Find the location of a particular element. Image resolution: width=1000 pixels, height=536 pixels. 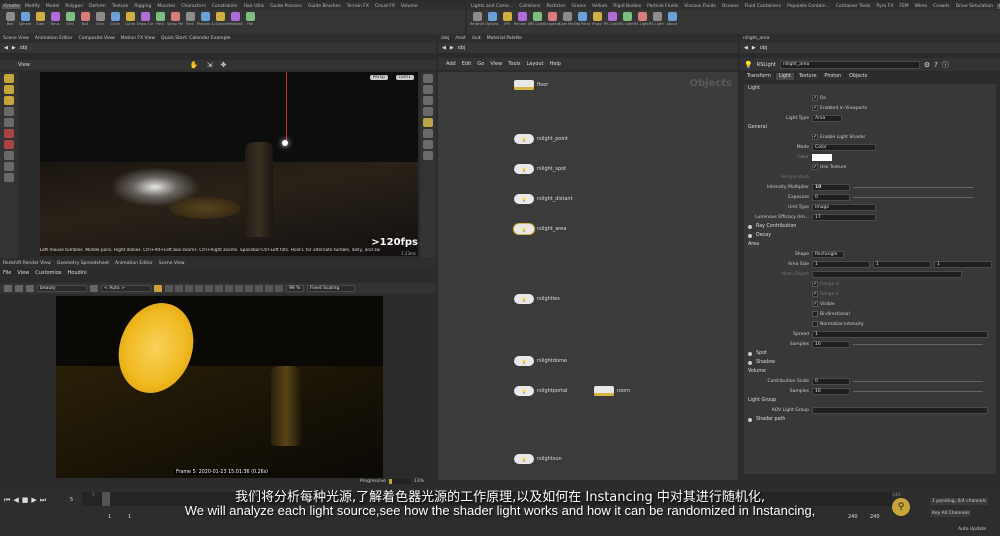

render-menu-item: View is located at coordinates (23, 273).